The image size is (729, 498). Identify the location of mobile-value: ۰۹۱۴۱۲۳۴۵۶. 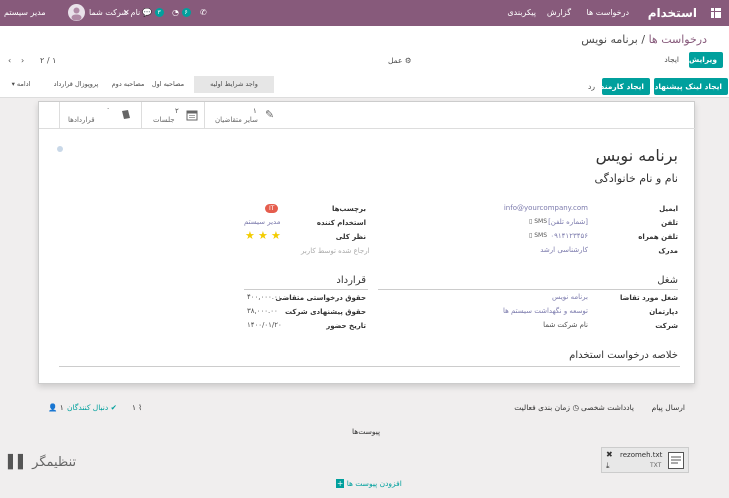
(569, 236).